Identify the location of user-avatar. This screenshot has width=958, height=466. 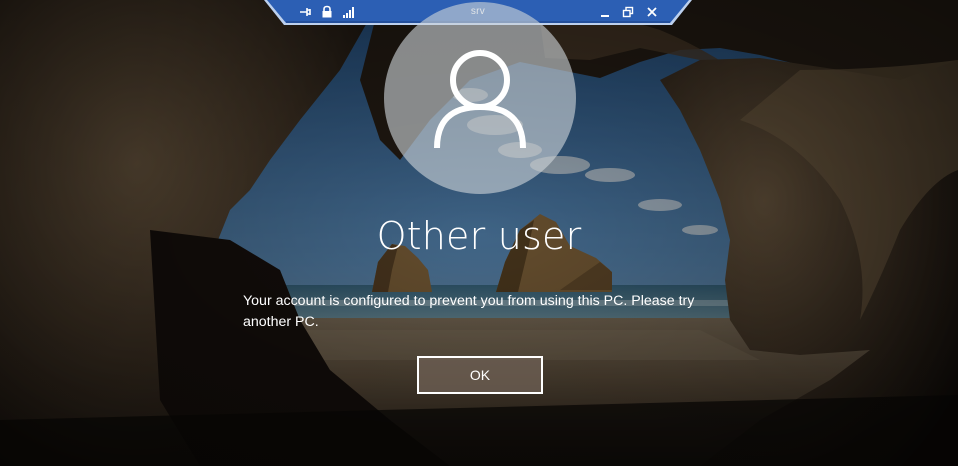
(480, 98).